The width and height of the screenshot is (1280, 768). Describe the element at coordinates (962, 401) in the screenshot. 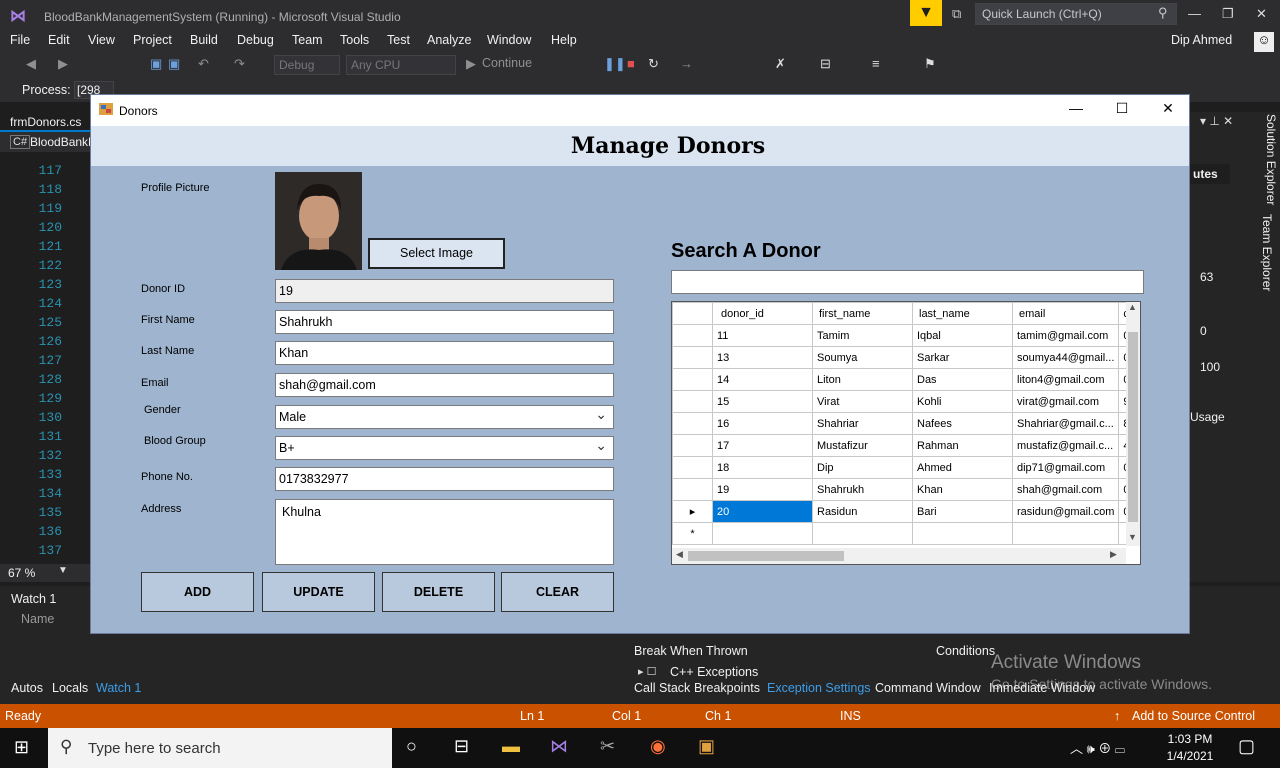

I see `table-cell: Kohli` at that location.